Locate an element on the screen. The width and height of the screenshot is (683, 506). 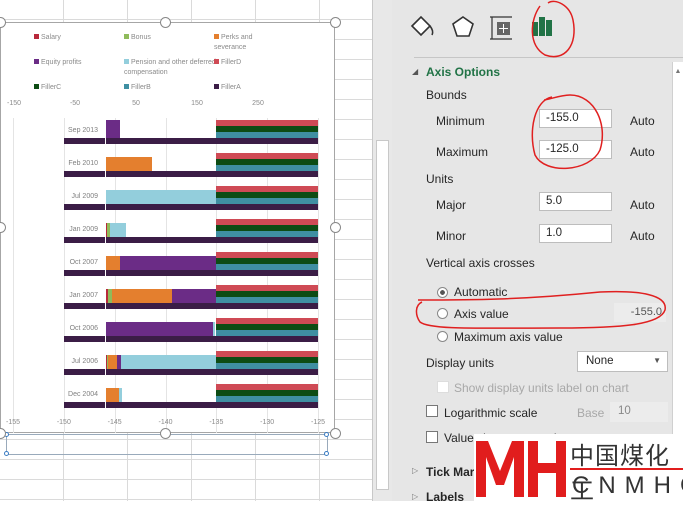
show-units-checkbox is located at coordinates (443, 387).